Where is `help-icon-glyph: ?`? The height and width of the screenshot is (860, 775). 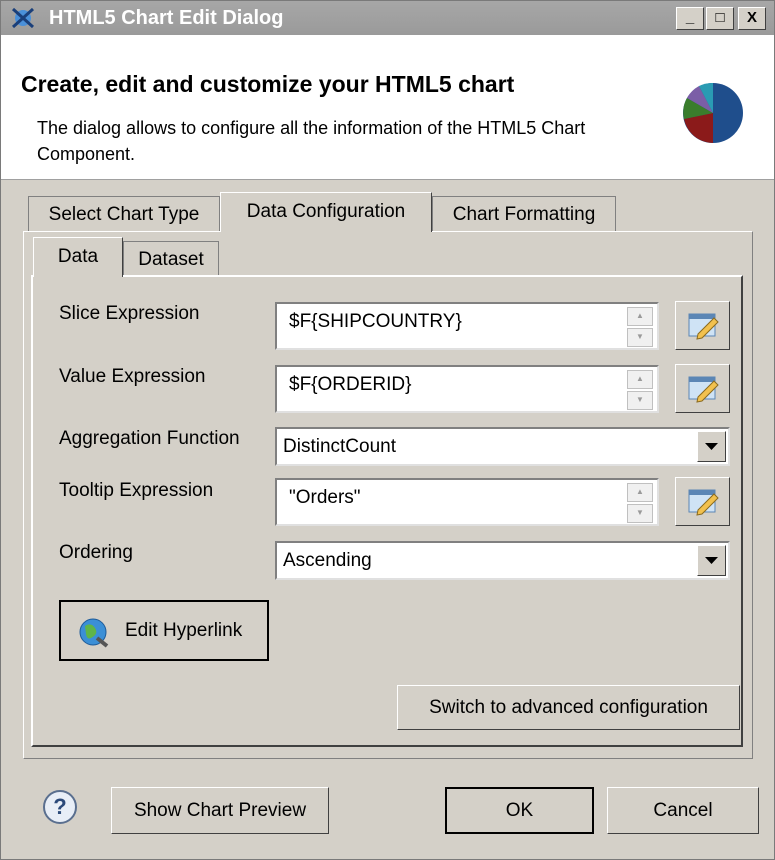
help-icon-glyph: ? is located at coordinates (60, 806).